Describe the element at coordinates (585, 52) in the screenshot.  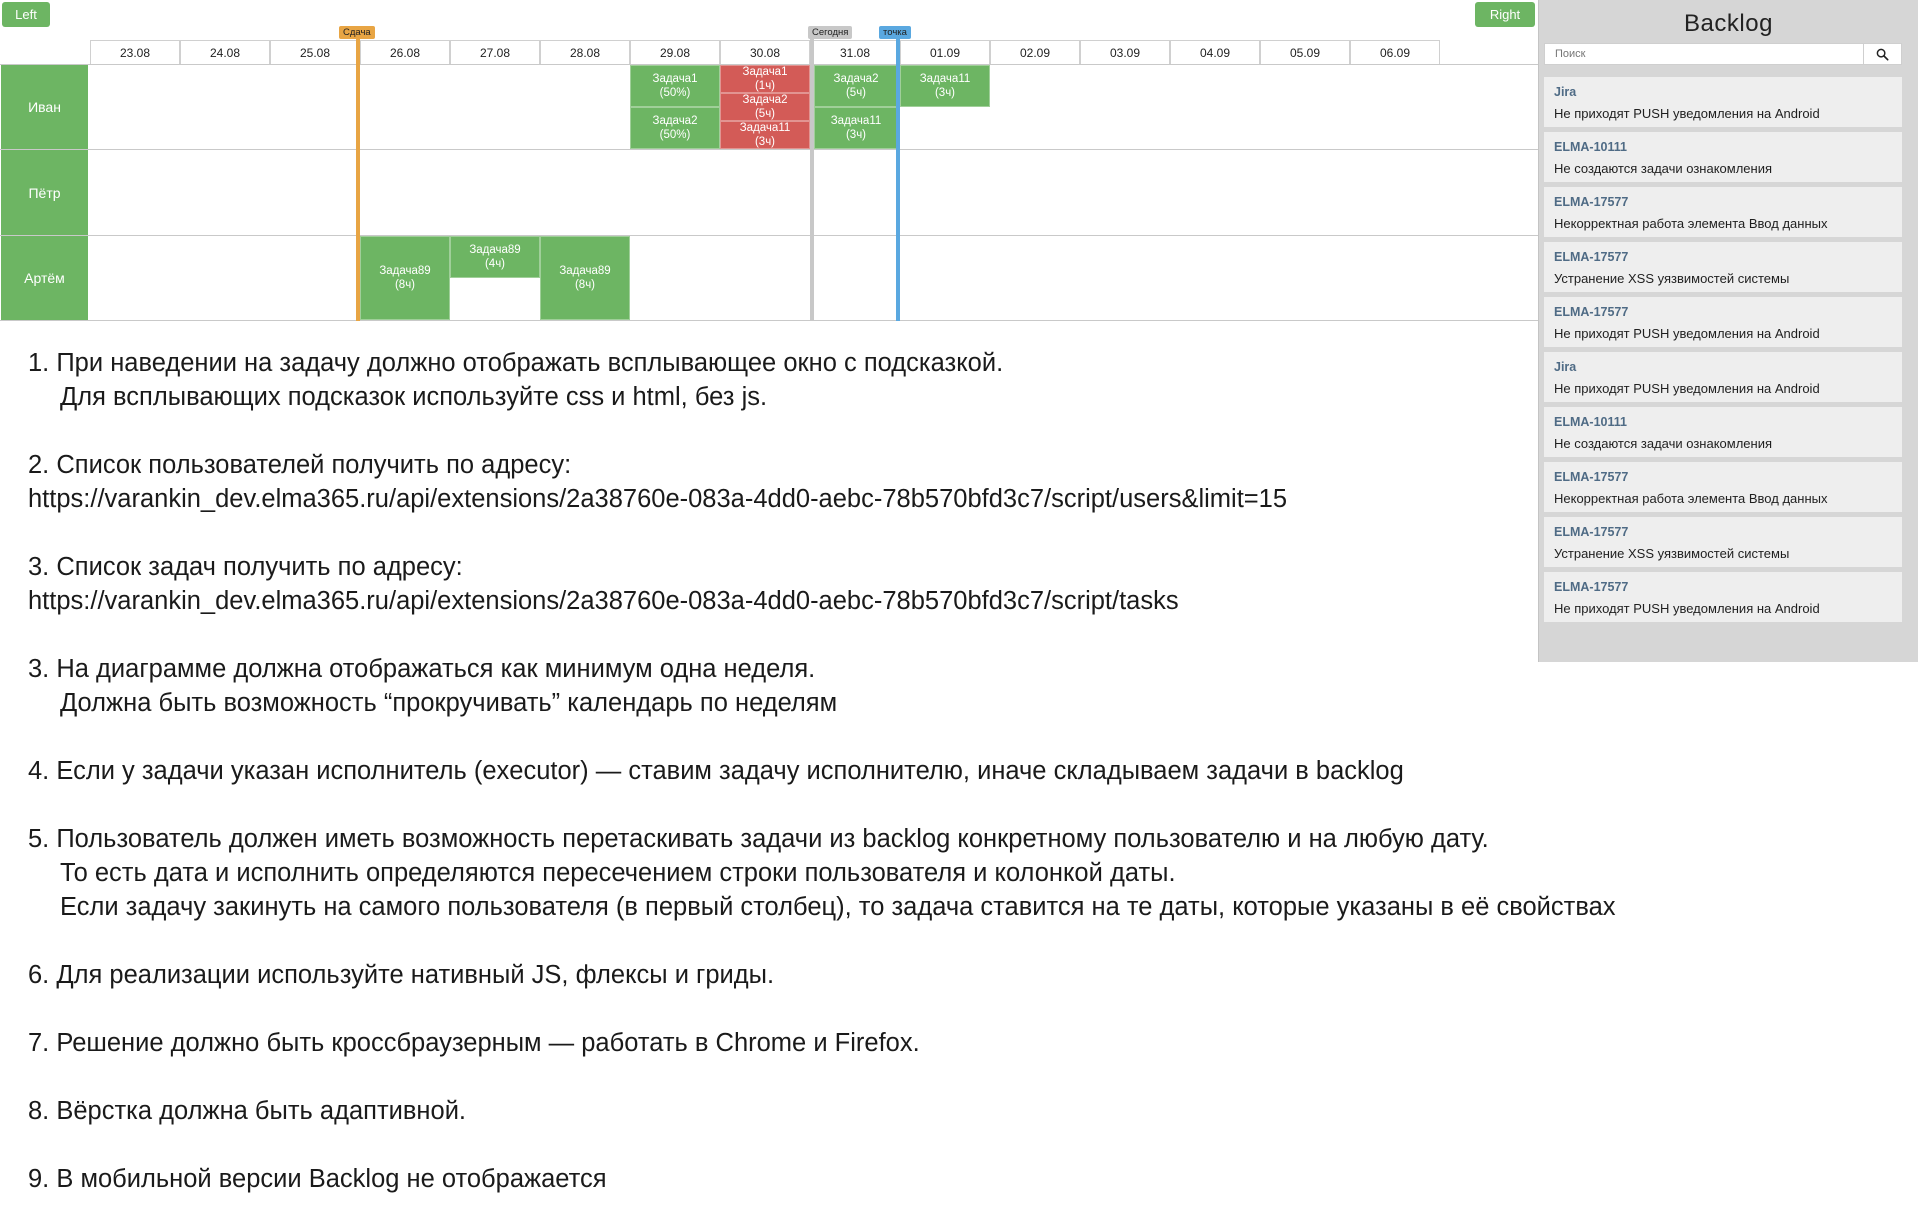
I see `date-column: 28.08` at that location.